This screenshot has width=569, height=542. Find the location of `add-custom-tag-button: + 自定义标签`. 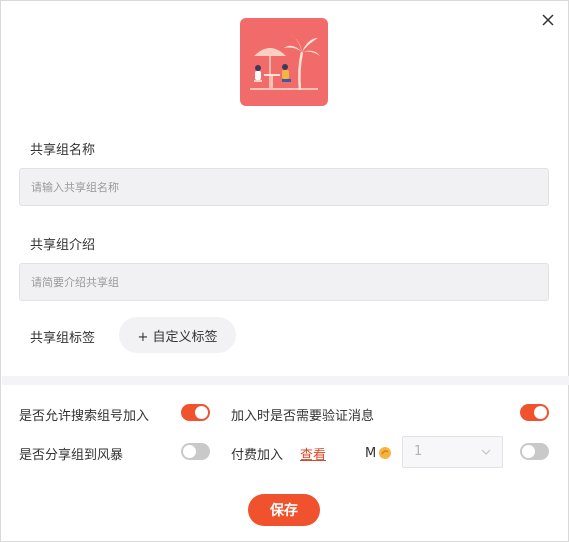

add-custom-tag-button: + 自定义标签 is located at coordinates (177, 335).